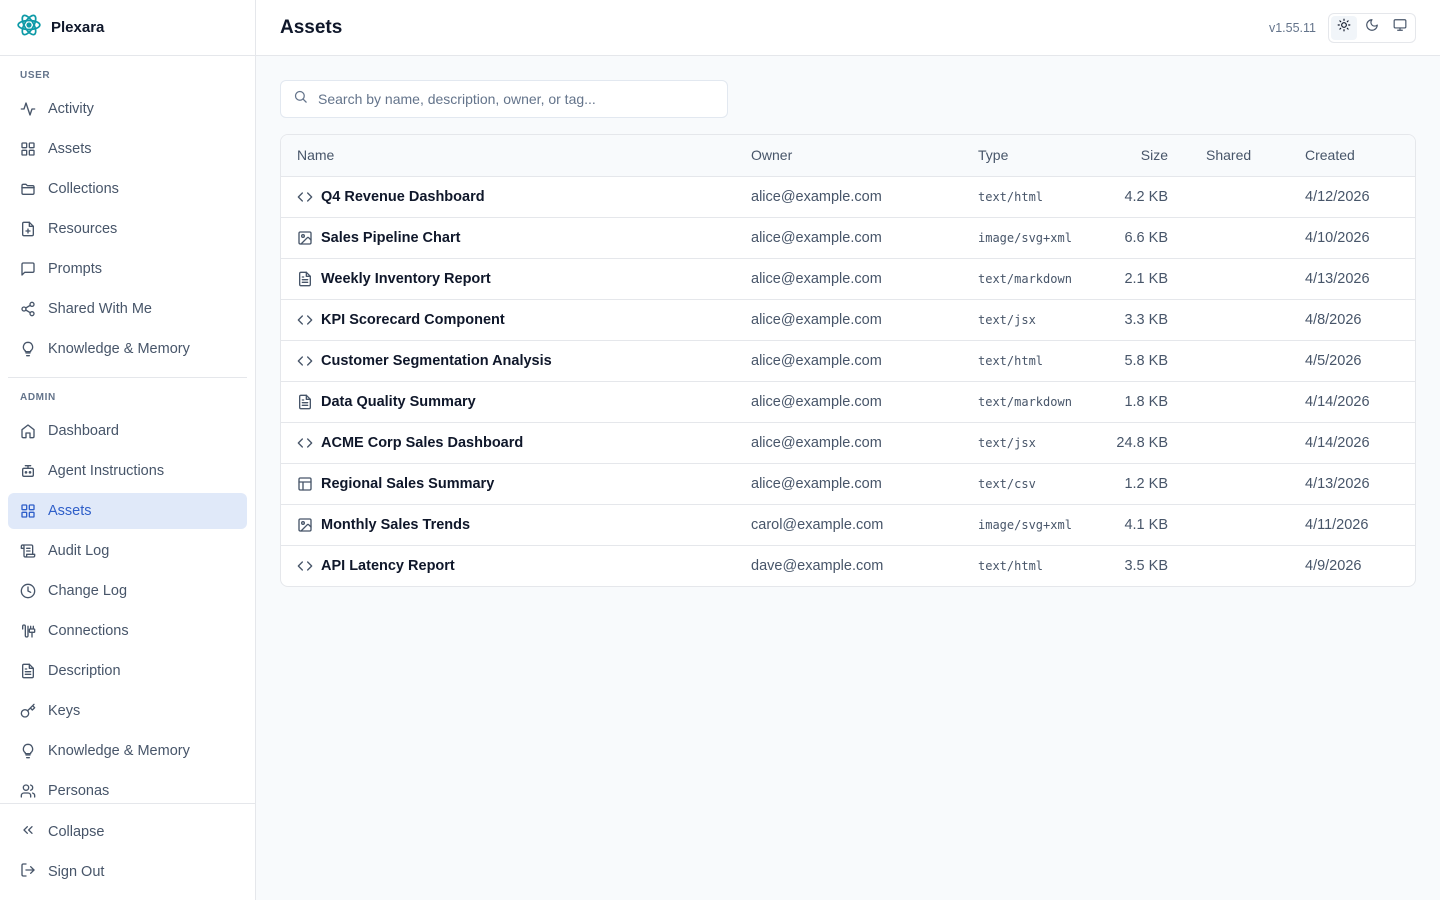 Image resolution: width=1440 pixels, height=900 pixels. What do you see at coordinates (106, 471) in the screenshot?
I see `sidebar-item-label: Agent Instructions` at bounding box center [106, 471].